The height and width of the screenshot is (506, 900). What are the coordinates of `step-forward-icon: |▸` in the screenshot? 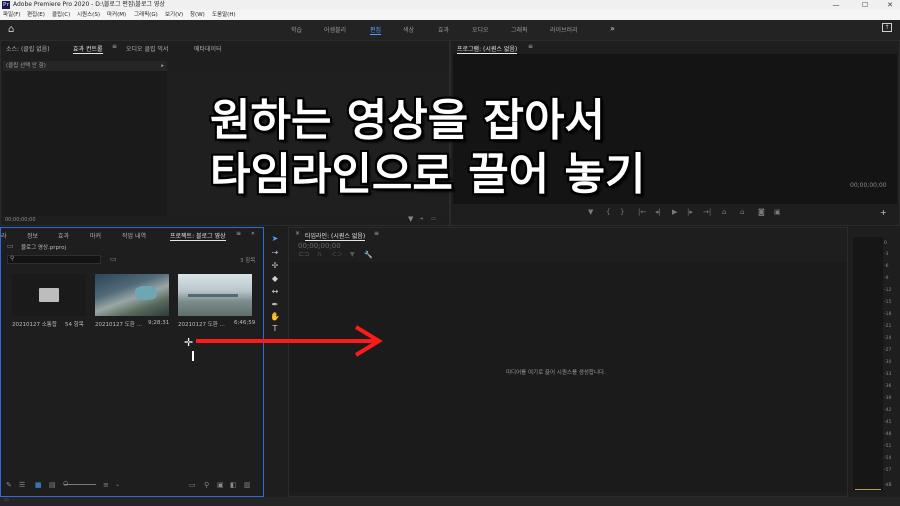 It's located at (690, 212).